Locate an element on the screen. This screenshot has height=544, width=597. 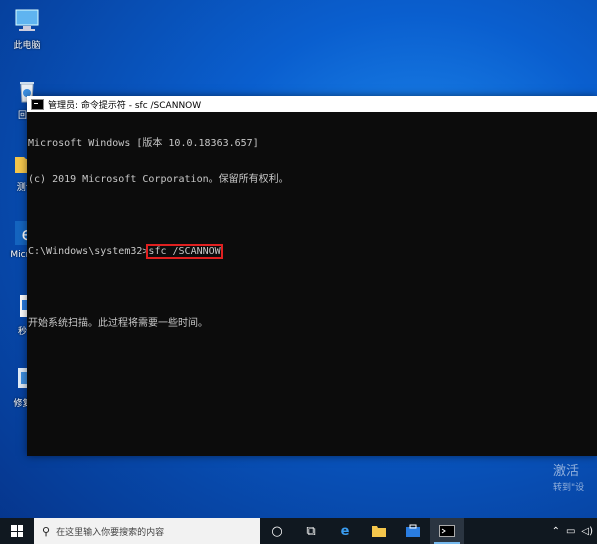
desktop-icon-this-pc: 此电脑 is located at coordinates (27, 28).